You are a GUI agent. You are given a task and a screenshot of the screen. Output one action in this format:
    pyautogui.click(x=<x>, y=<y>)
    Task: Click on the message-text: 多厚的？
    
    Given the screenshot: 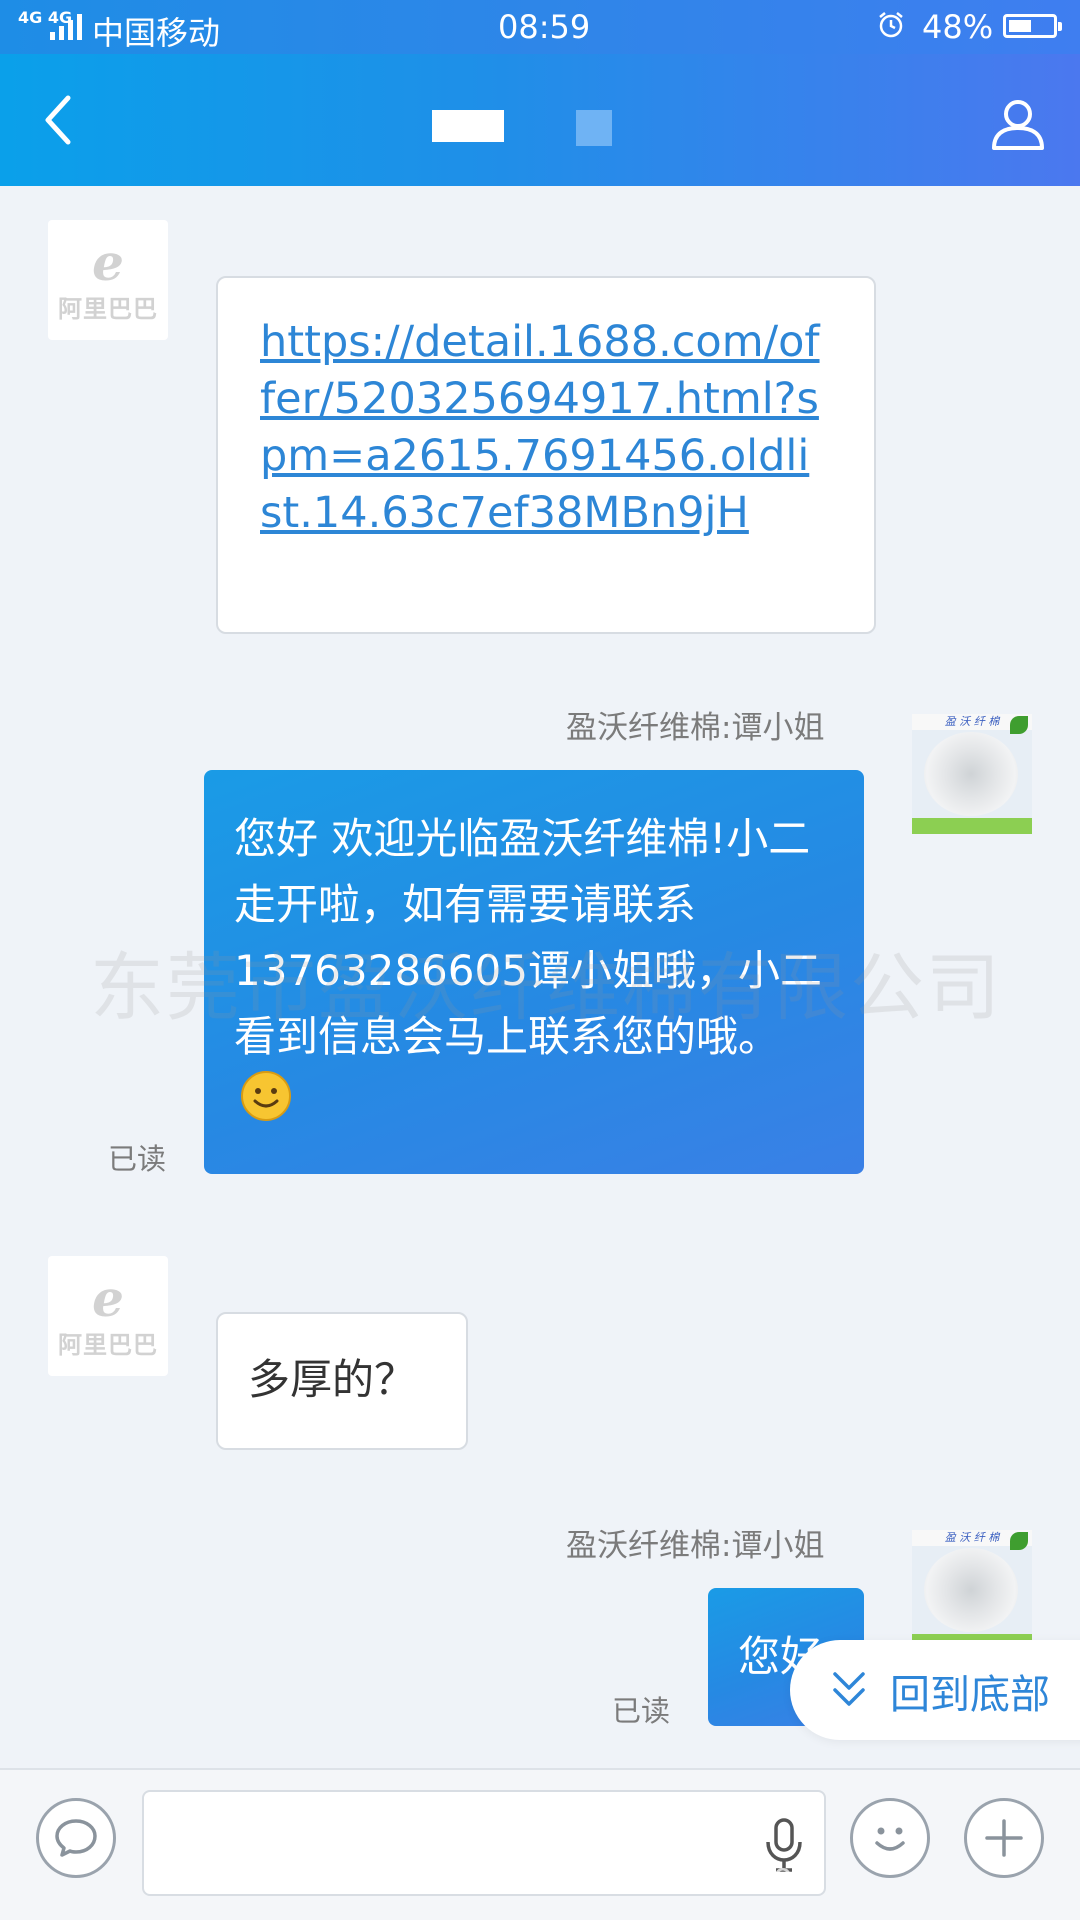 What is the action you would take?
    pyautogui.click(x=332, y=1379)
    